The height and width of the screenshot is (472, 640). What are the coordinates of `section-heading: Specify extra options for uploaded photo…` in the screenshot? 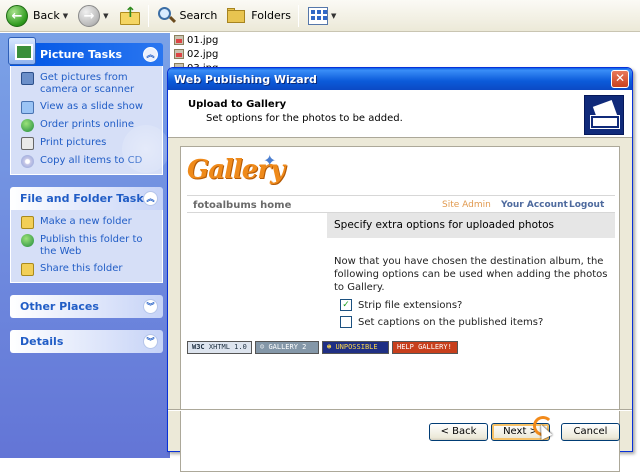 It's located at (471, 225).